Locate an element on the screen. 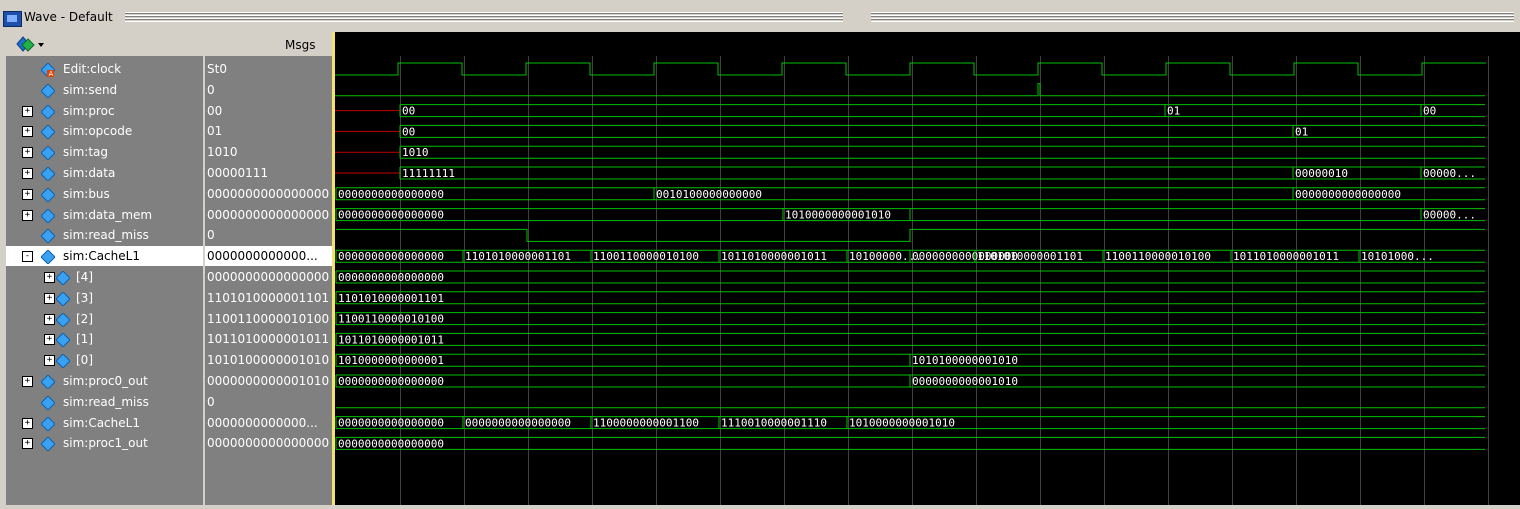 The width and height of the screenshot is (1520, 509). signal-value-cell: 0000000000000000 is located at coordinates (269, 443).